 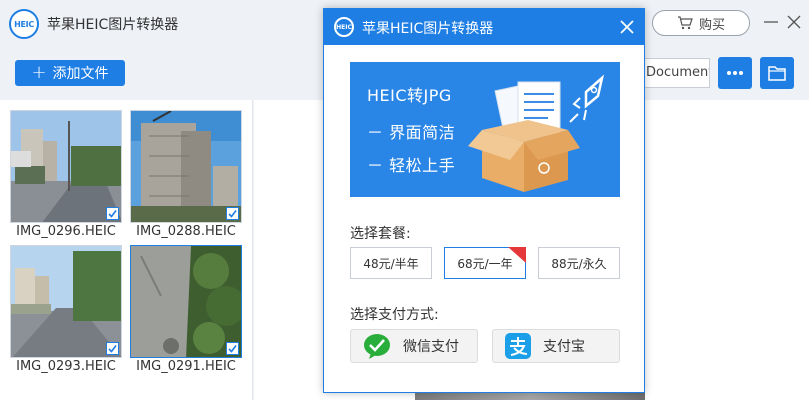 I want to click on more-options-button, so click(x=735, y=73).